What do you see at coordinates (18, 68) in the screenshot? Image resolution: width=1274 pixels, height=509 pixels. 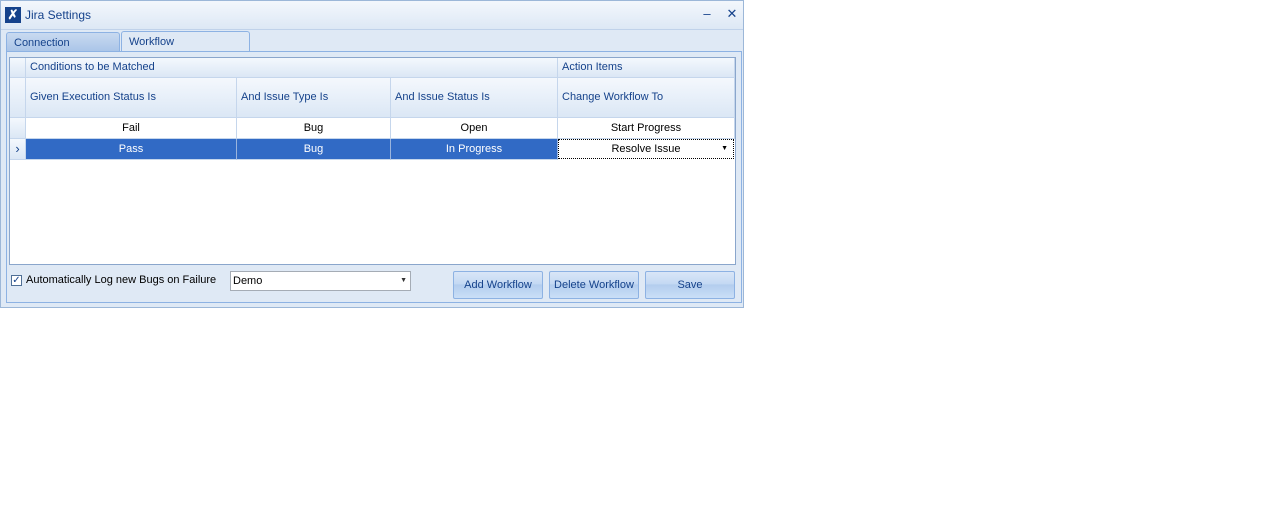 I see `header-corner` at bounding box center [18, 68].